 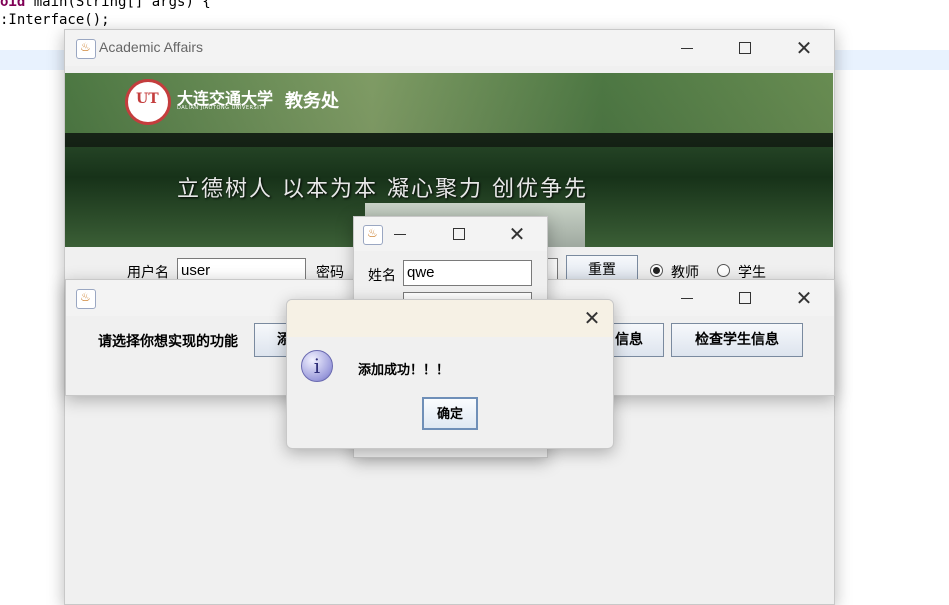 I want to click on student-radio, so click(x=723, y=270).